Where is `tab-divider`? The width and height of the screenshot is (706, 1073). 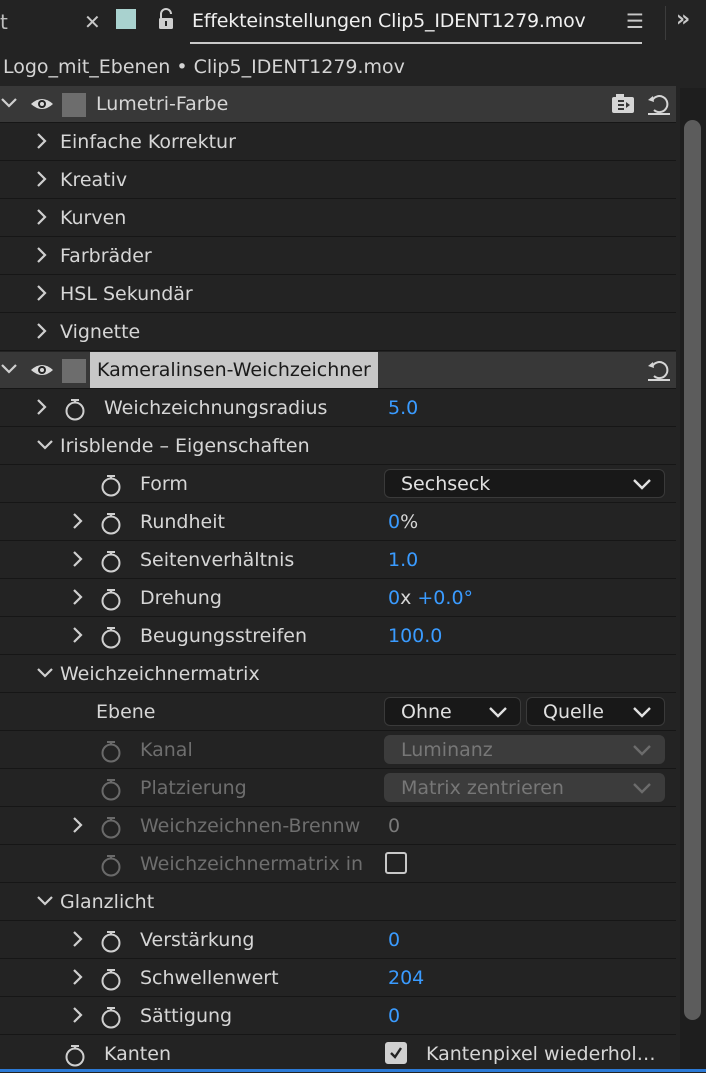 tab-divider is located at coordinates (665, 23).